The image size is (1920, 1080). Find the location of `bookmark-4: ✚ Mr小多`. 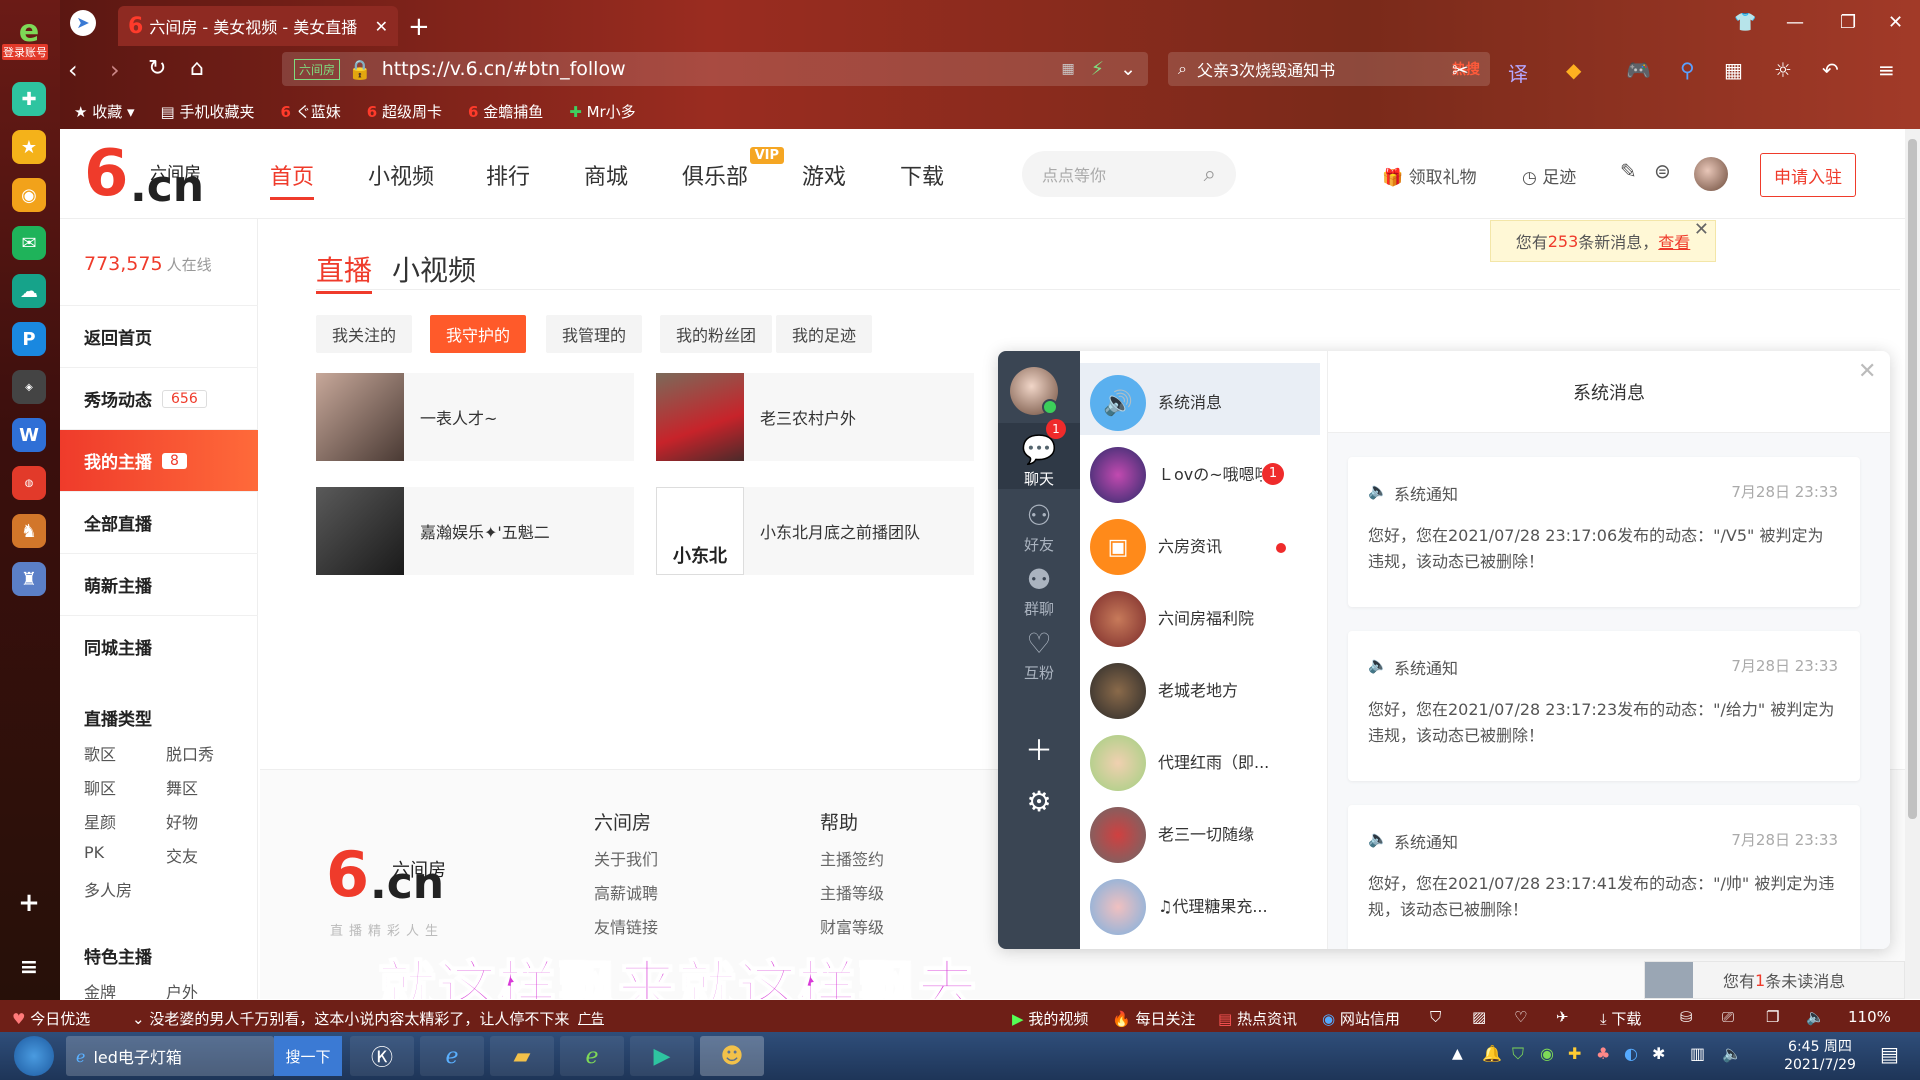

bookmark-4: ✚ Mr小多 is located at coordinates (602, 111).